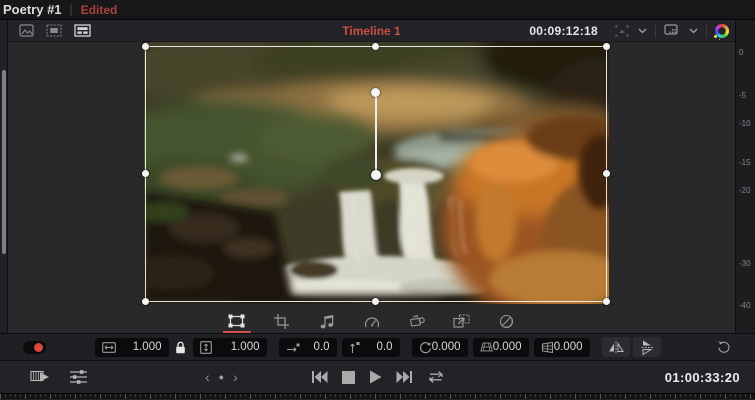 The height and width of the screenshot is (400, 755). I want to click on flip-vertical-button, so click(646, 347).